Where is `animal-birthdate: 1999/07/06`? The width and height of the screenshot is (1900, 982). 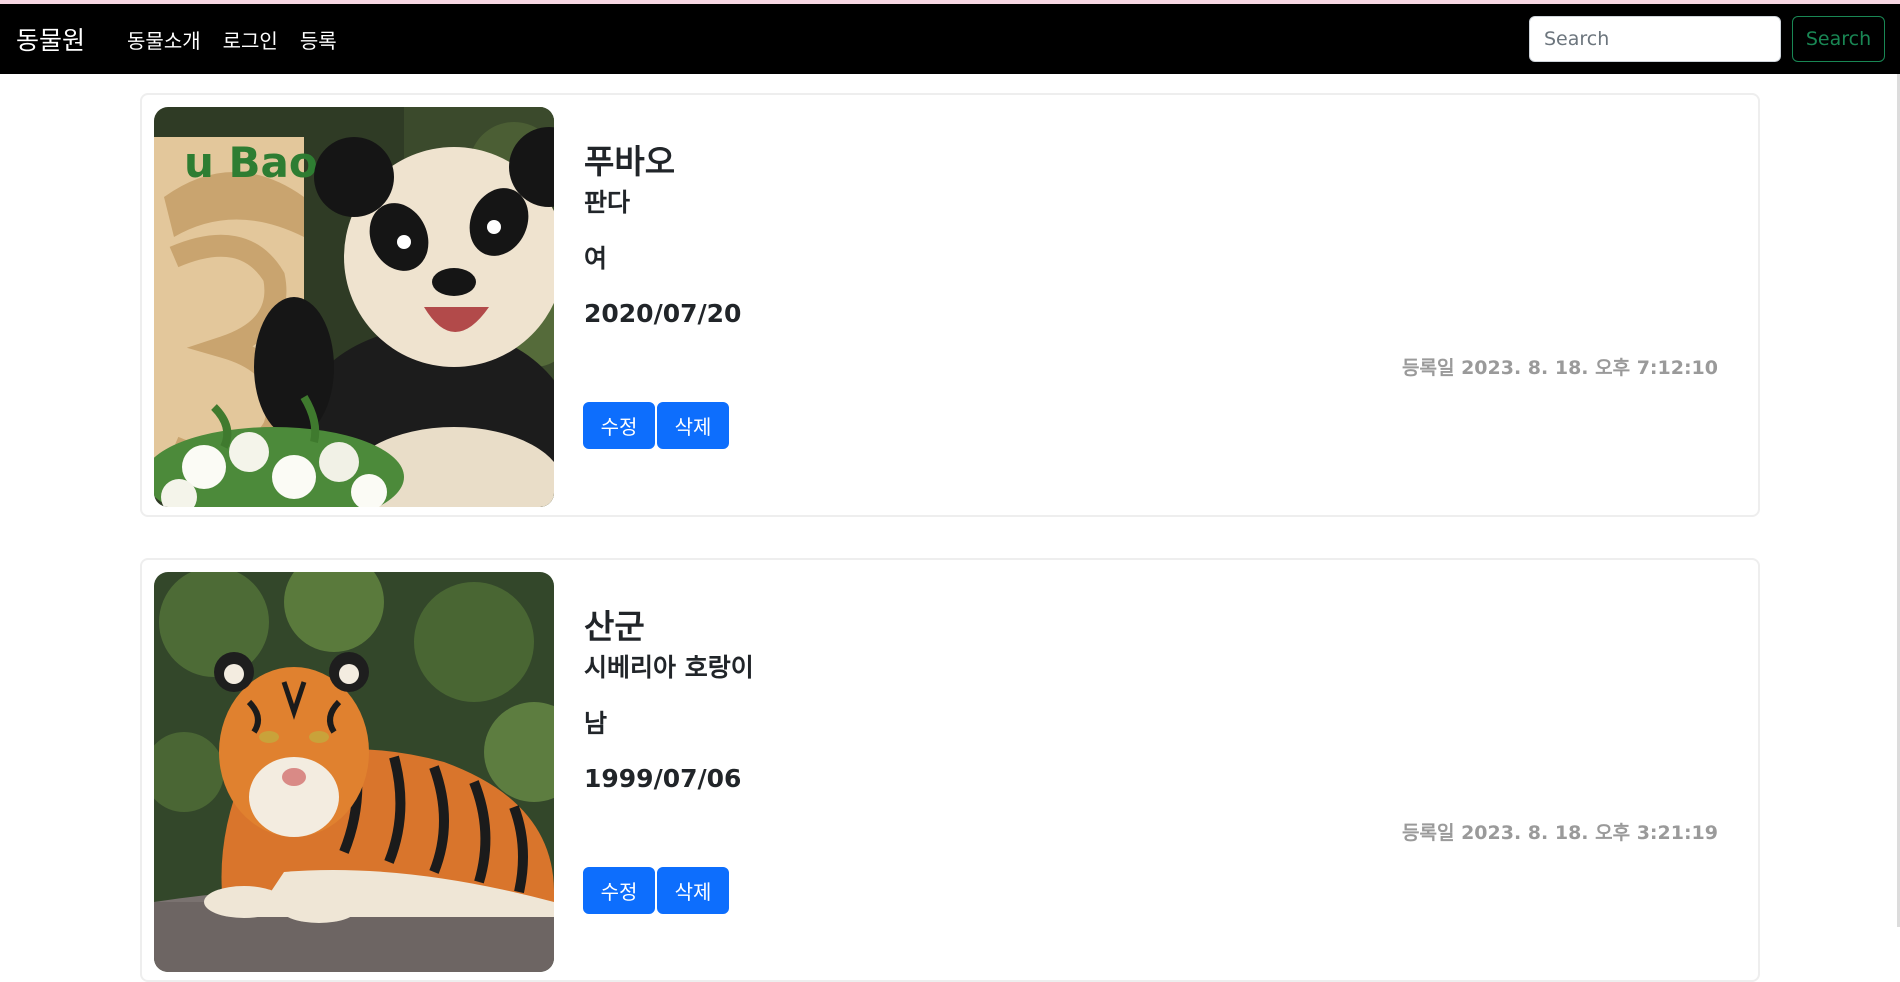
animal-birthdate: 1999/07/06 is located at coordinates (663, 778).